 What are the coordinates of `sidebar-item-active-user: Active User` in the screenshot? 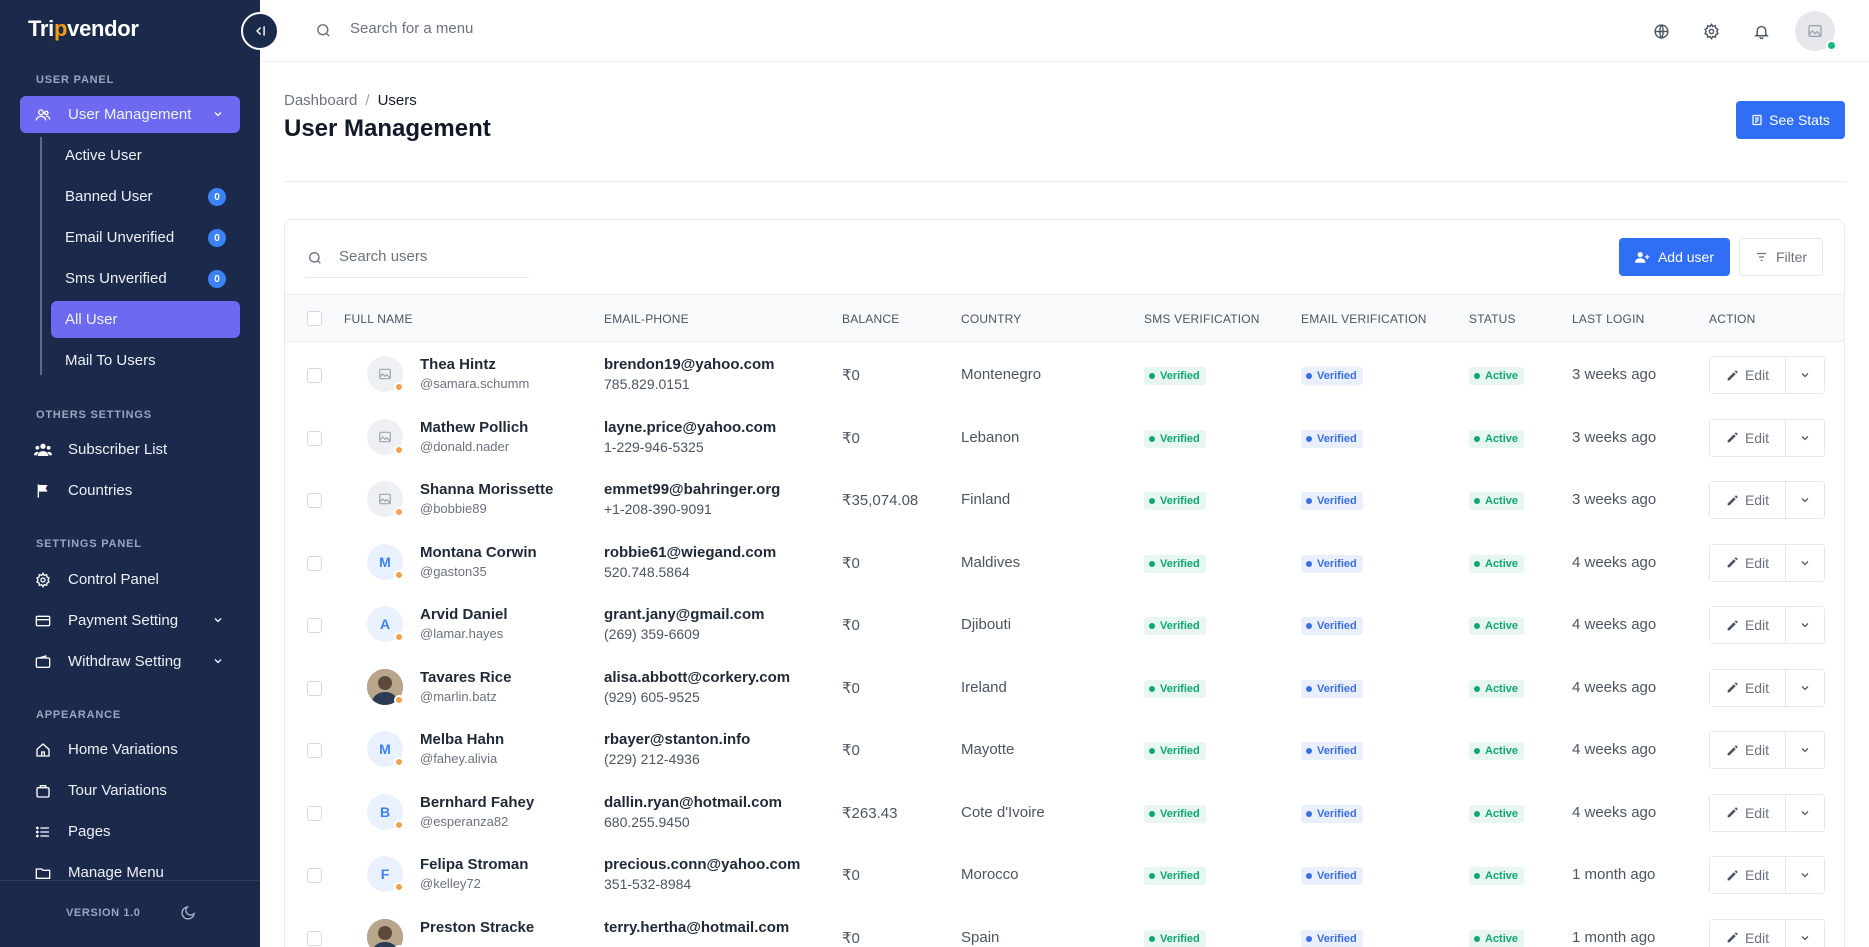 It's located at (145, 155).